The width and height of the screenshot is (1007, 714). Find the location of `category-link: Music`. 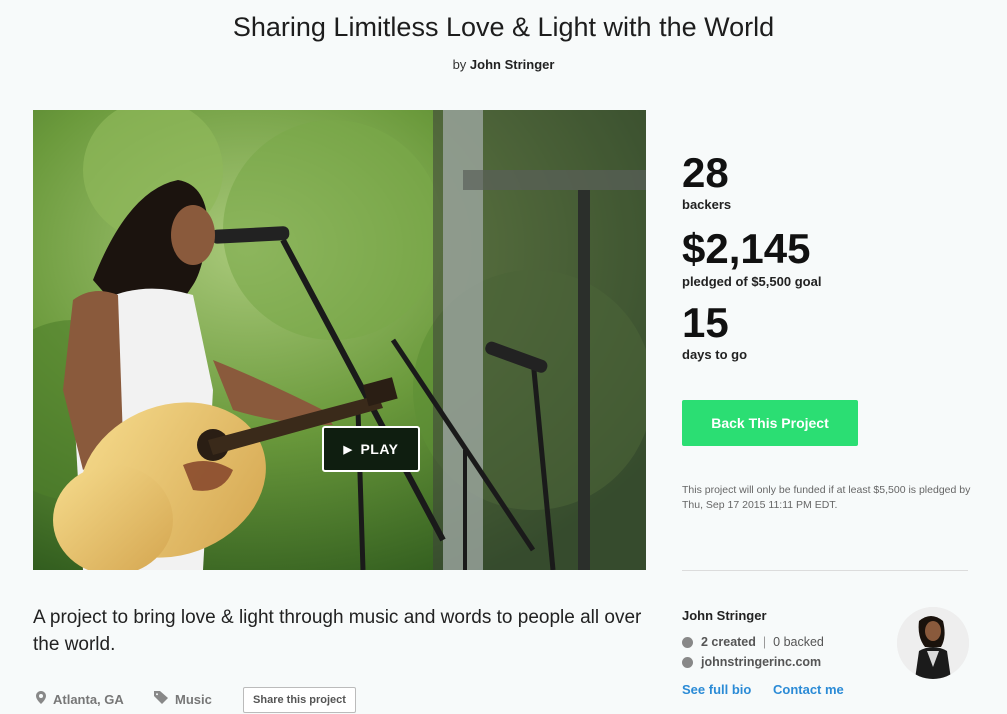

category-link: Music is located at coordinates (183, 699).